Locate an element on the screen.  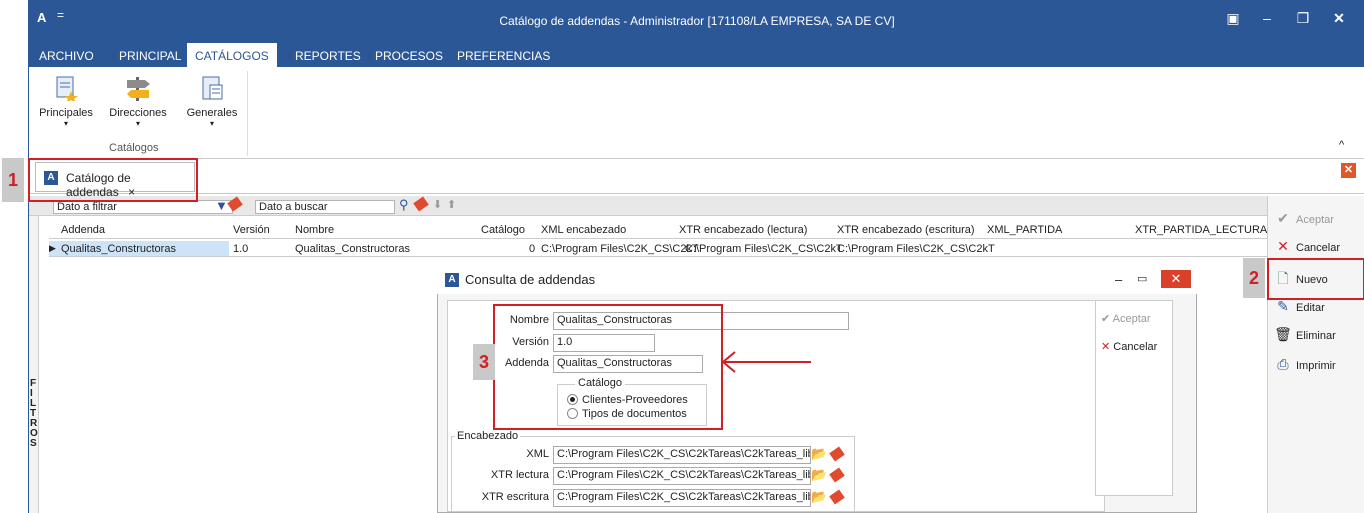
tab-catalogos: CATÁLOGOS is located at coordinates (232, 55).